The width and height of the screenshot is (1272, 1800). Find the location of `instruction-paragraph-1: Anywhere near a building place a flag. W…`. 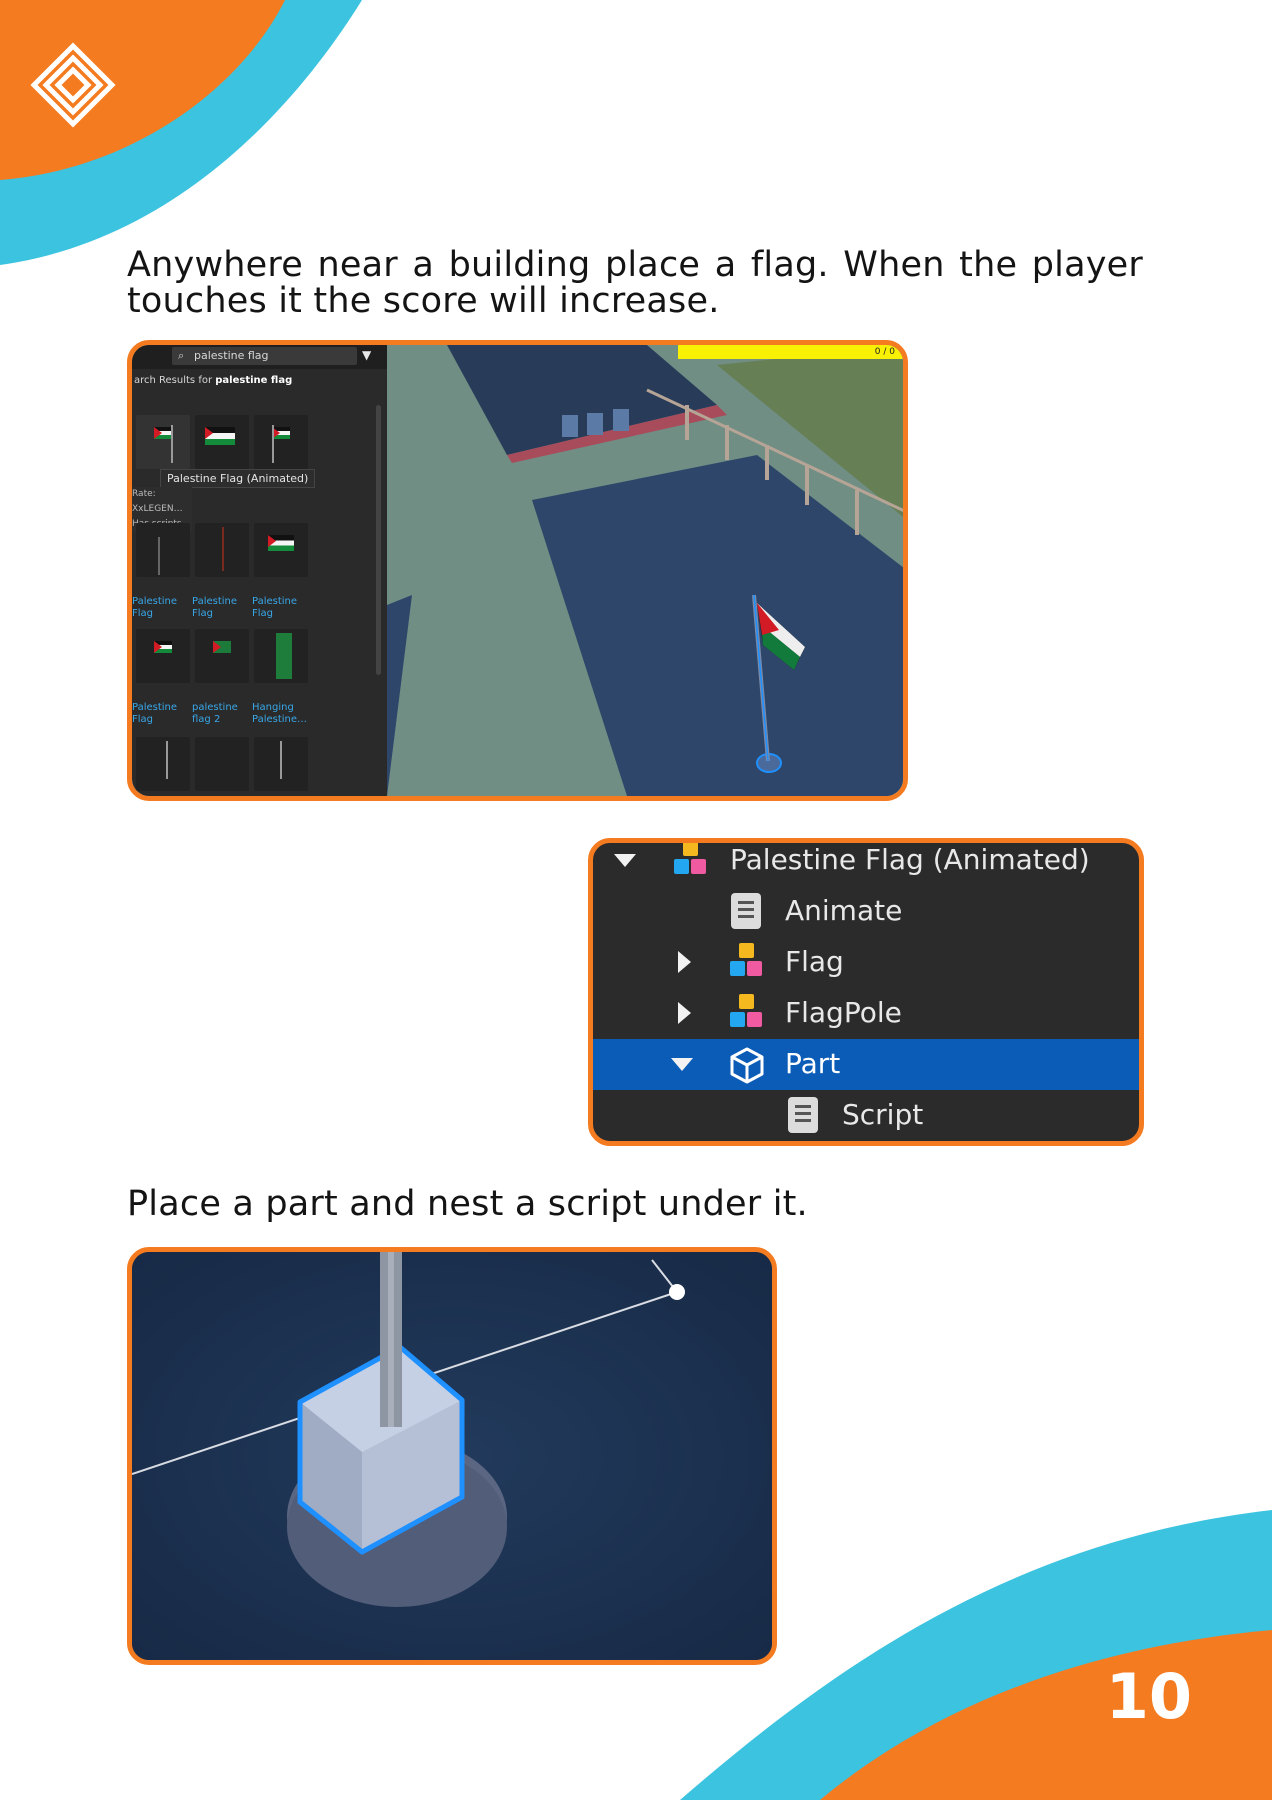

instruction-paragraph-1: Anywhere near a building place a flag. W… is located at coordinates (635, 283).